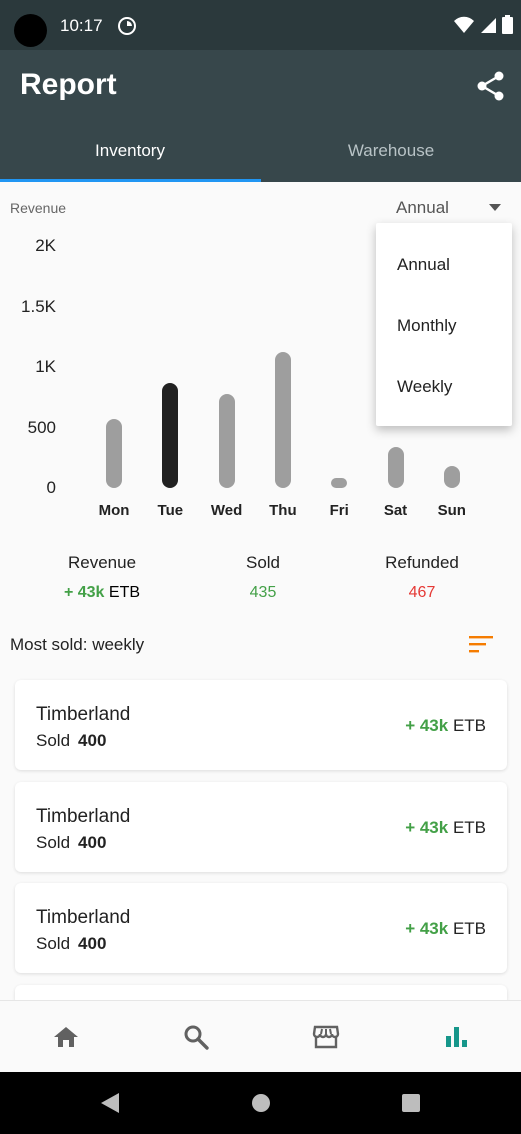 This screenshot has width=521, height=1134. I want to click on bar-chart-icon, so click(457, 1037).